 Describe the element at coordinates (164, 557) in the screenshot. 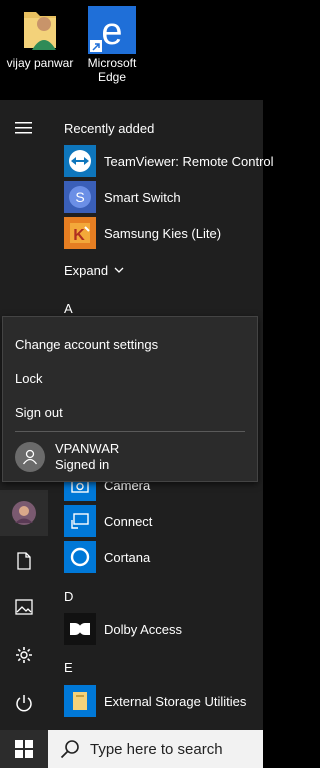

I see `app-cortana: Cortana` at that location.